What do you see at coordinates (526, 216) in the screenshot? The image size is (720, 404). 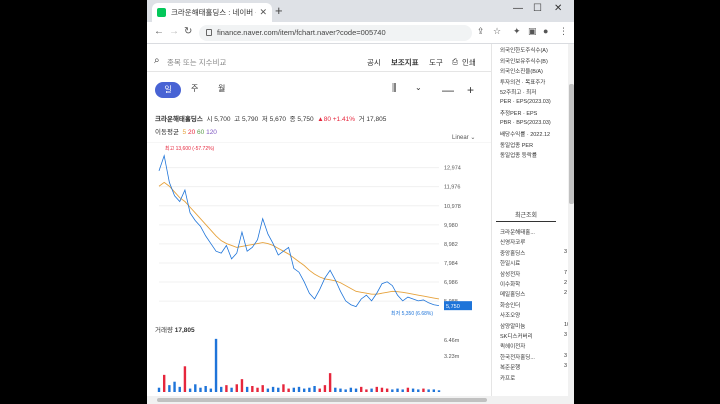 I see `tab-recent: 최근조회` at bounding box center [526, 216].